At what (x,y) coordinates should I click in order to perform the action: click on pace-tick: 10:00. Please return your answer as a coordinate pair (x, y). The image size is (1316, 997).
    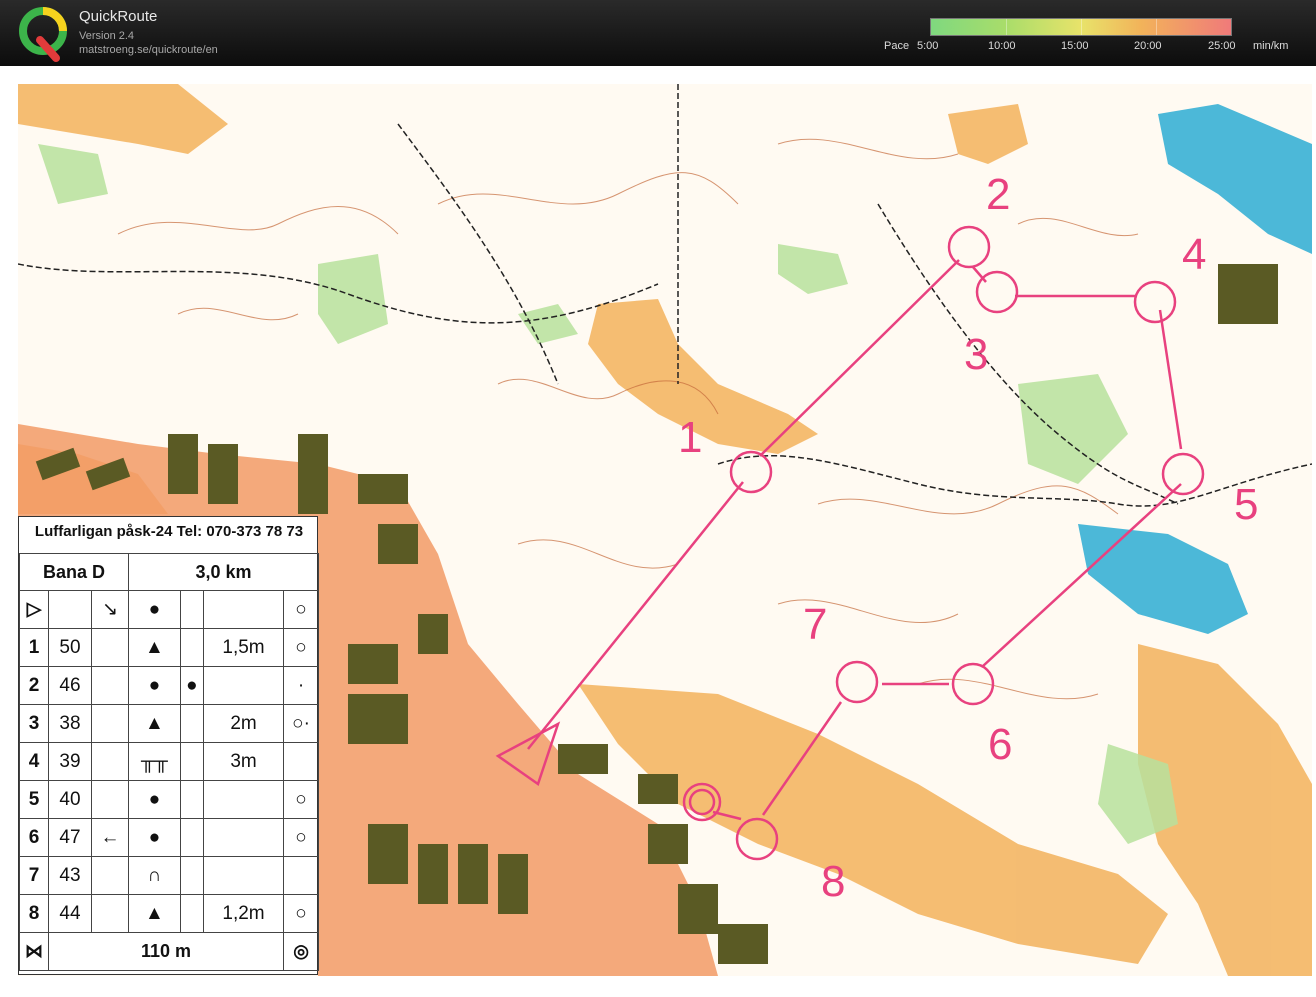
    Looking at the image, I should click on (1002, 46).